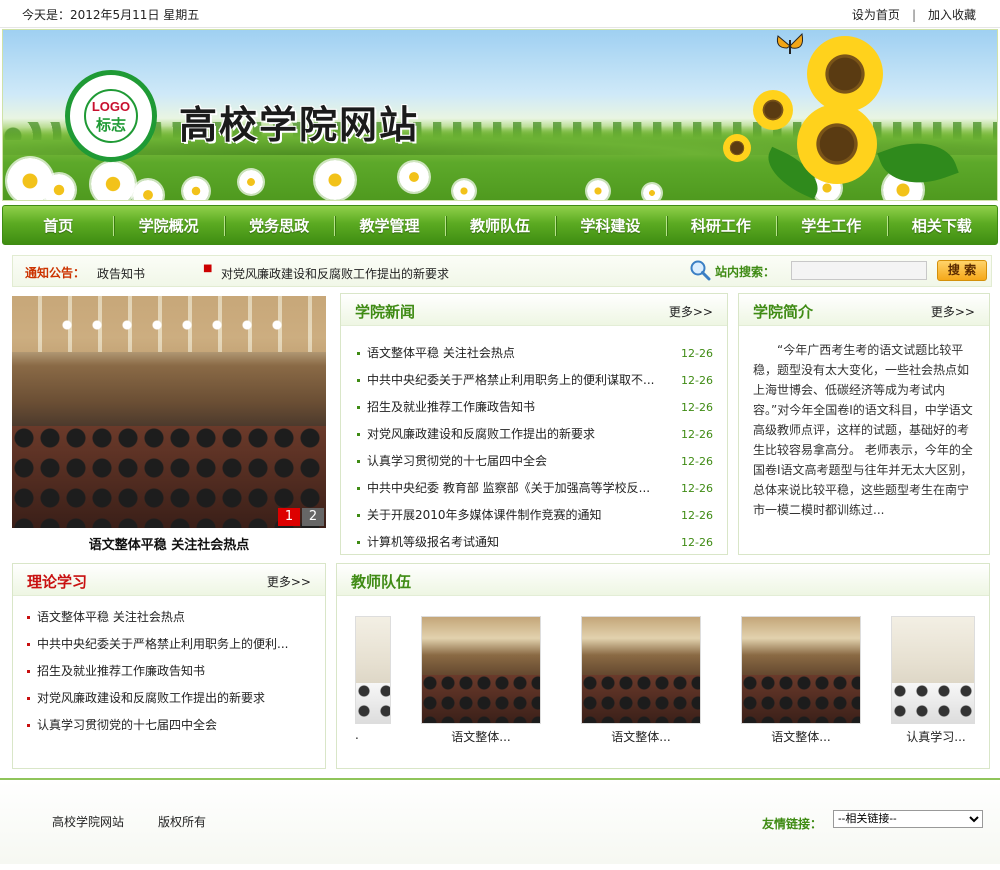 This screenshot has height=870, width=1000. What do you see at coordinates (515, 353) in the screenshot?
I see `news-link: 语文整体平稳 关注社会热点` at bounding box center [515, 353].